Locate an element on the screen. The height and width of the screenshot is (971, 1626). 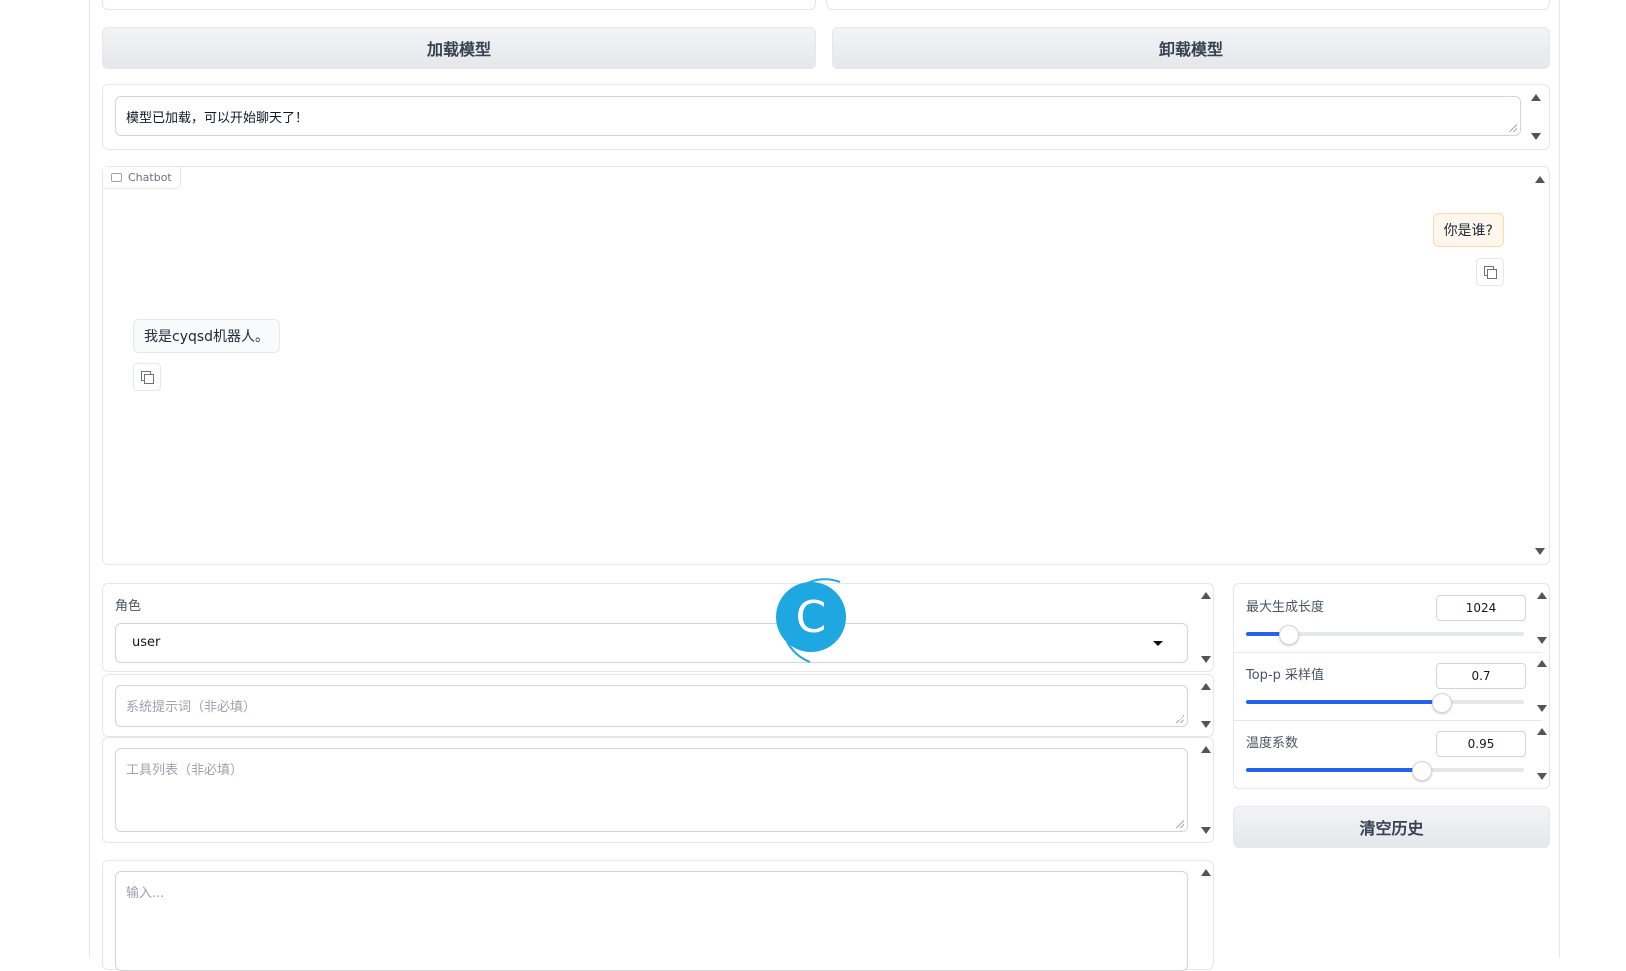
status-textbox: 模型已加载，可以开始聊天了！ is located at coordinates (818, 116).